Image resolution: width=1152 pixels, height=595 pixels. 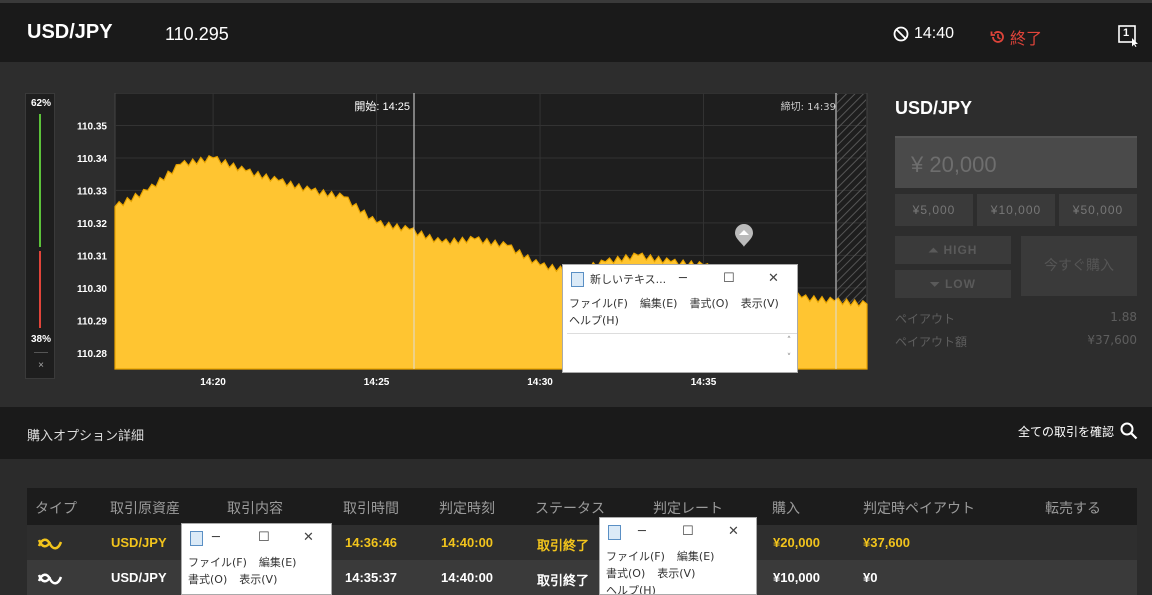 I want to click on close-label: 締切: 14:39, so click(x=808, y=106).